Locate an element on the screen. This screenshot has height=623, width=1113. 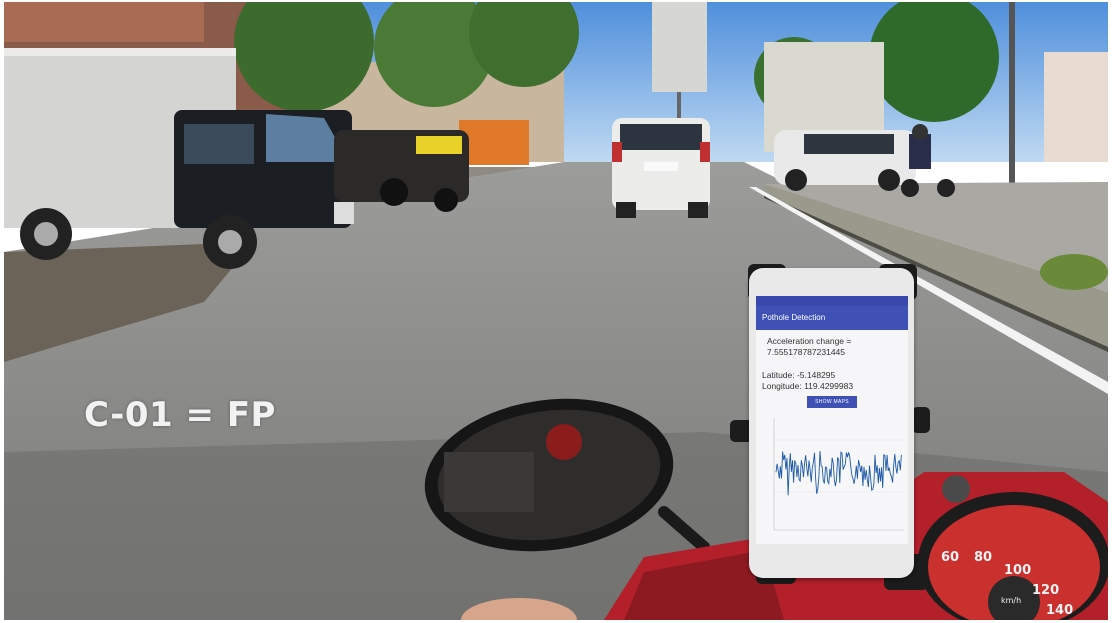
svg-text: 100 is located at coordinates (1017, 570).